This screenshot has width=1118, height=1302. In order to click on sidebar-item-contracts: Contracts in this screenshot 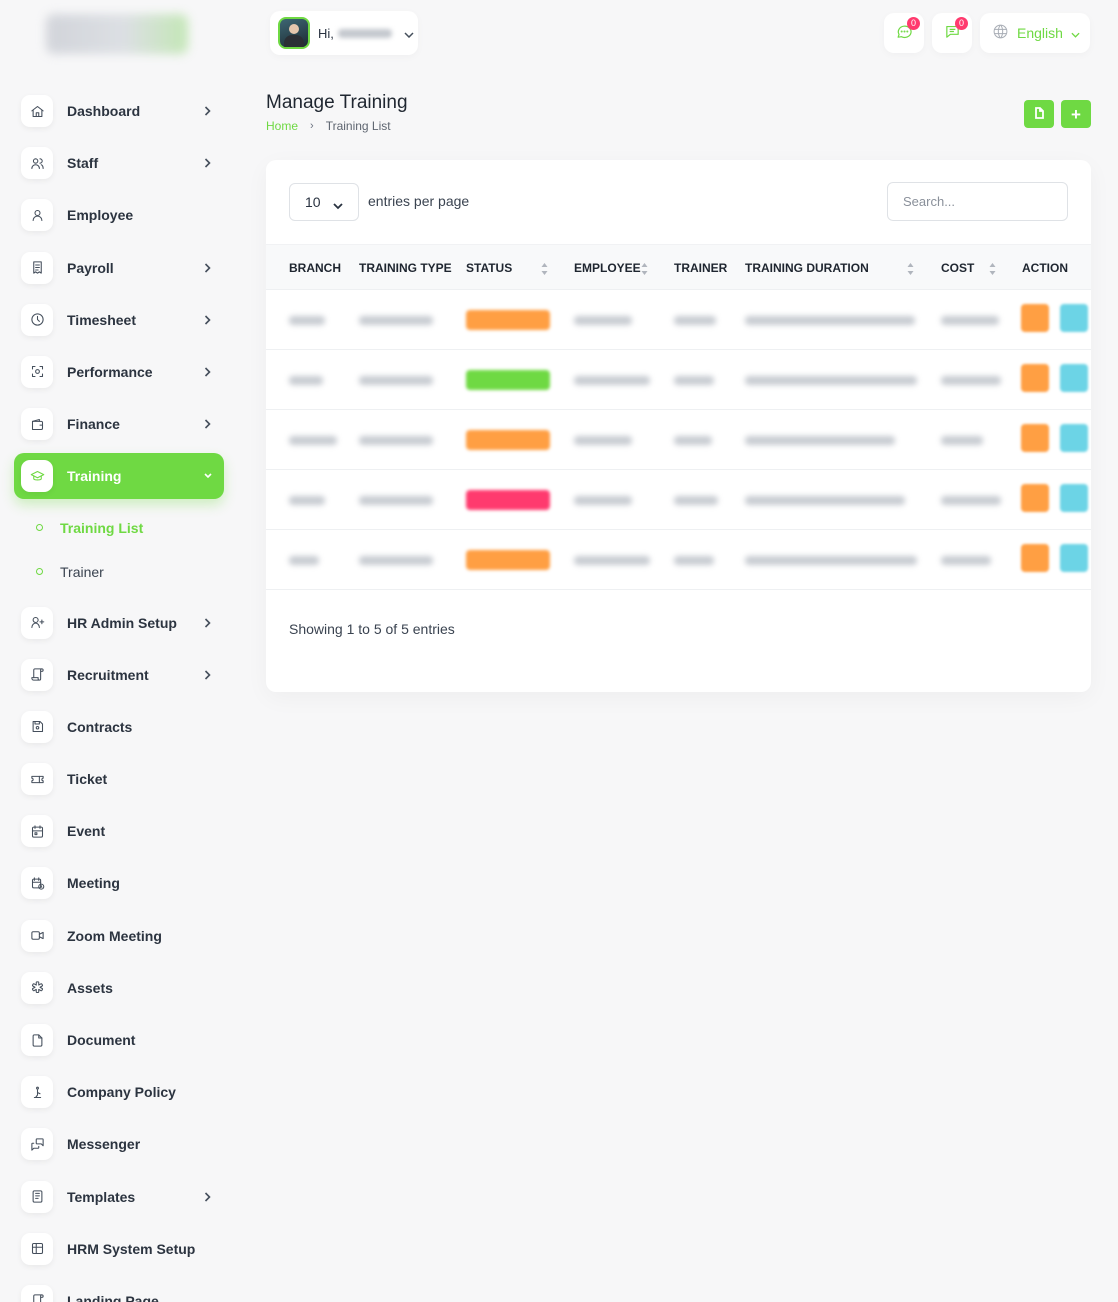, I will do `click(119, 727)`.